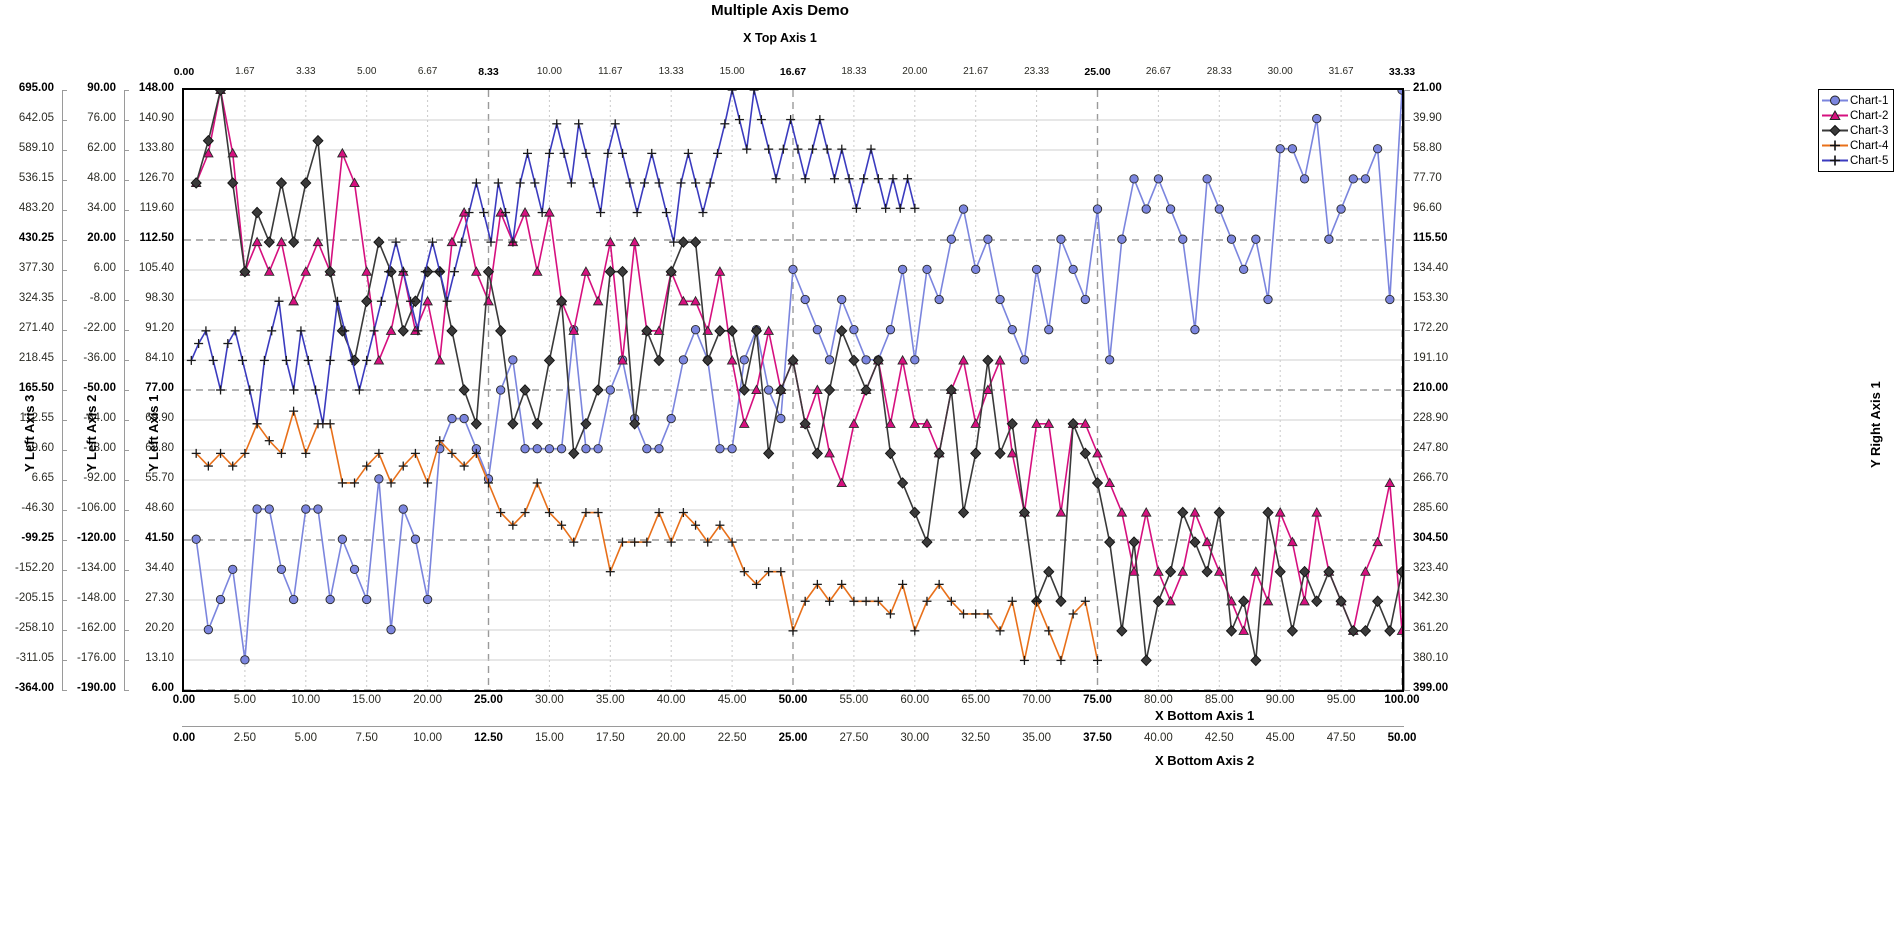 This screenshot has width=1898, height=941. Describe the element at coordinates (184, 738) in the screenshot. I see `x_bottom_2-tick-label: 0.00` at that location.